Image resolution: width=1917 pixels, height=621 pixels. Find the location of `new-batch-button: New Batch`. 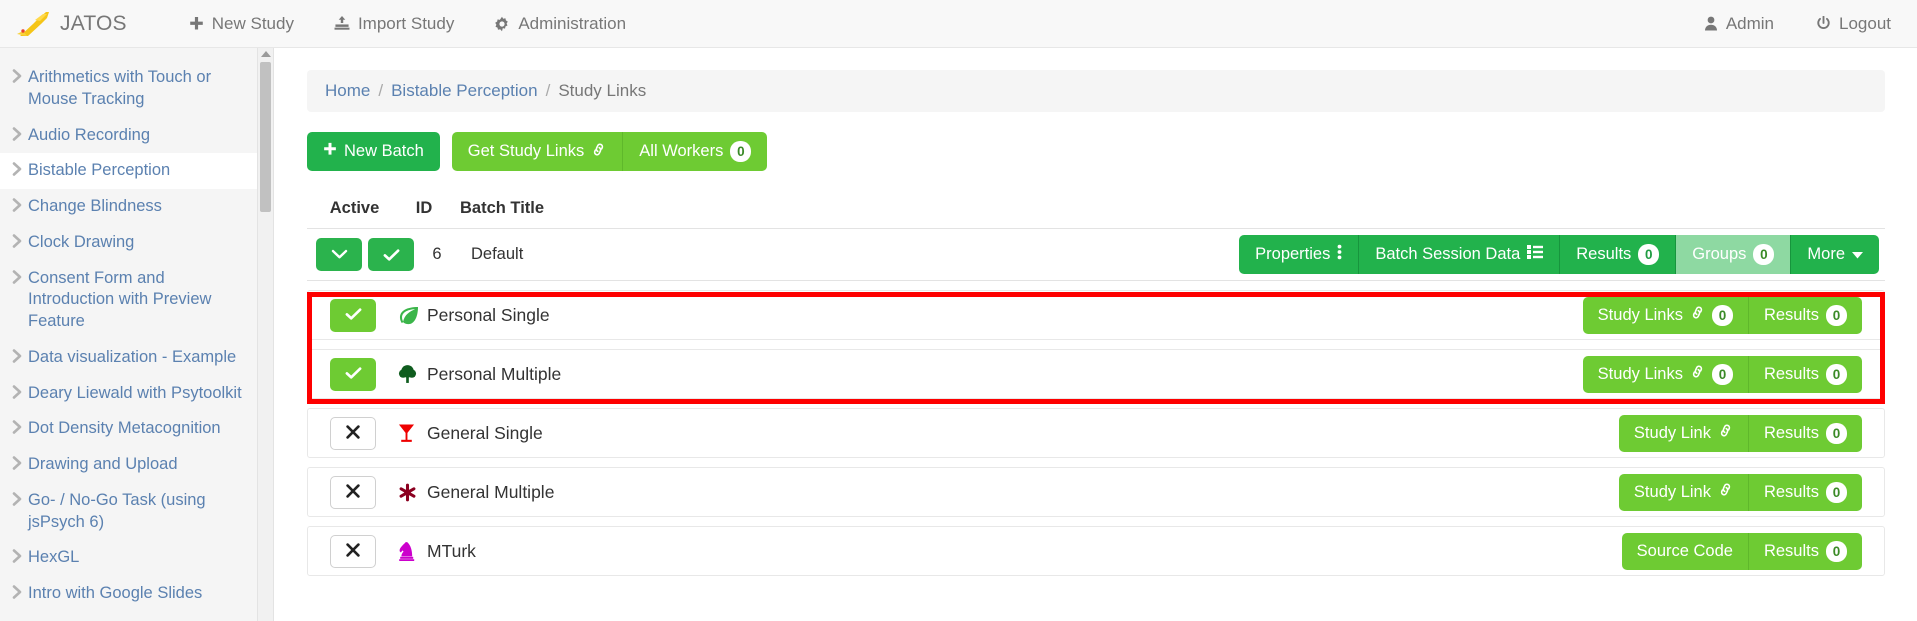

new-batch-button: New Batch is located at coordinates (373, 151).